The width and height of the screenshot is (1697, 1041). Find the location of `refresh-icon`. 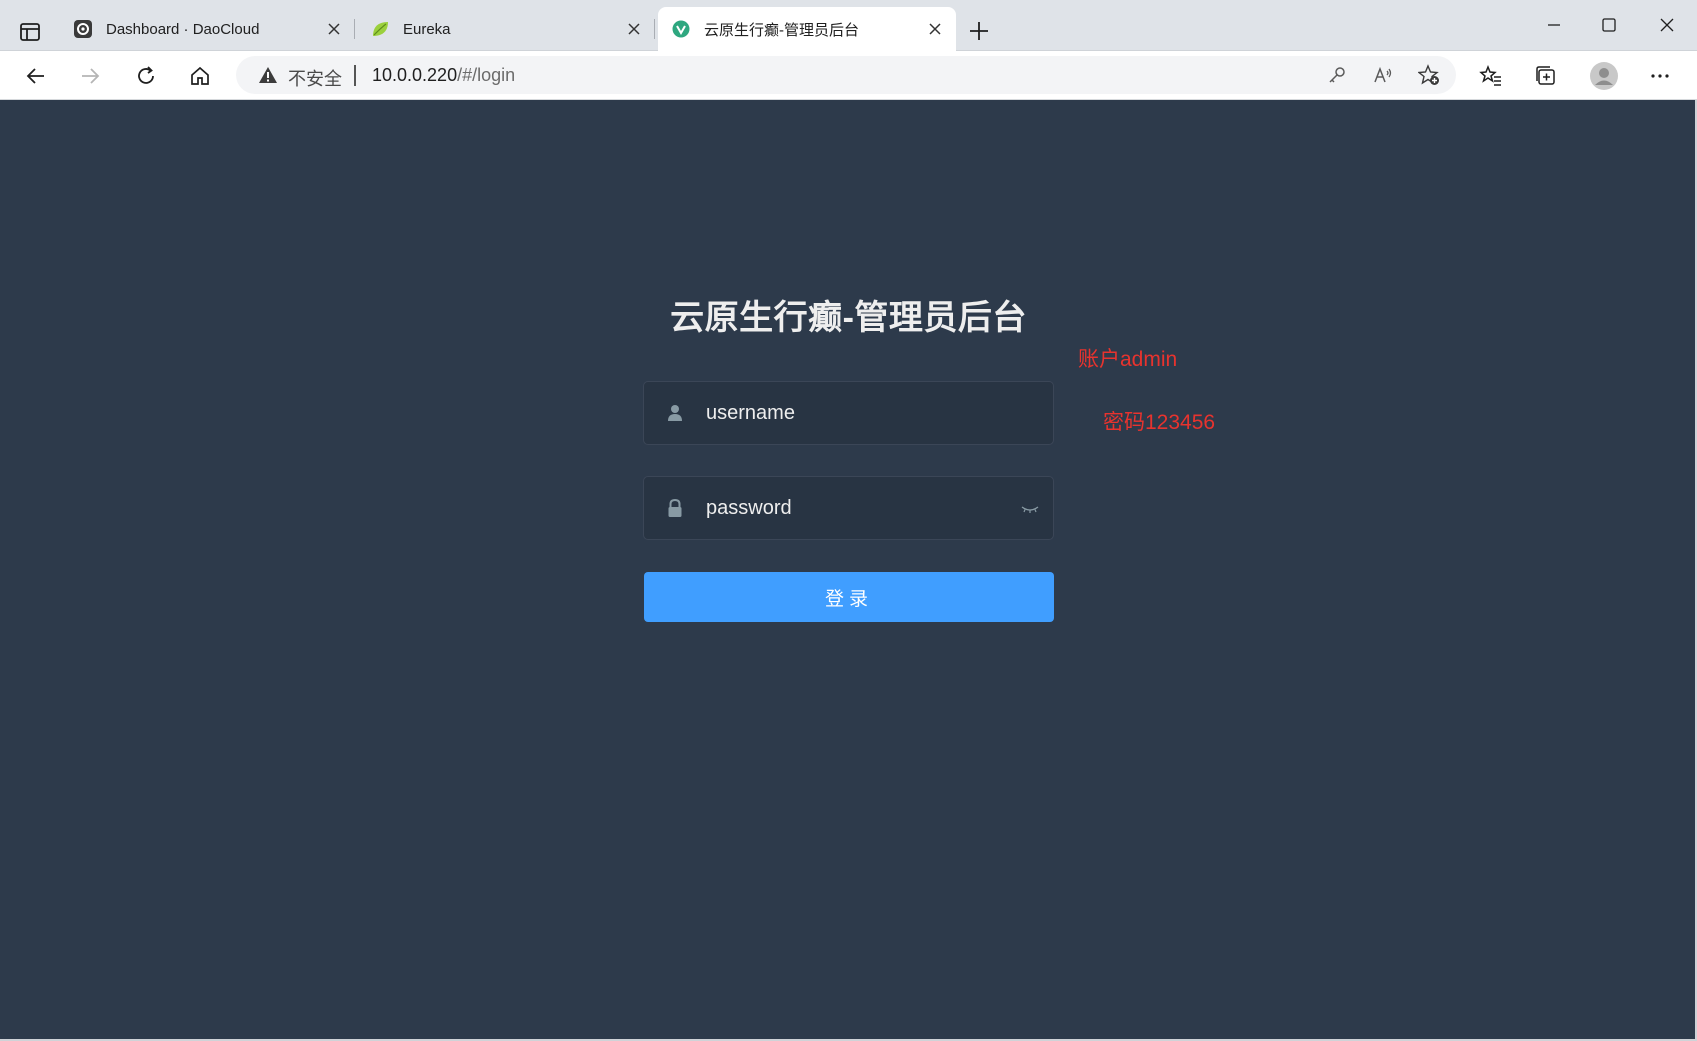

refresh-icon is located at coordinates (146, 76).